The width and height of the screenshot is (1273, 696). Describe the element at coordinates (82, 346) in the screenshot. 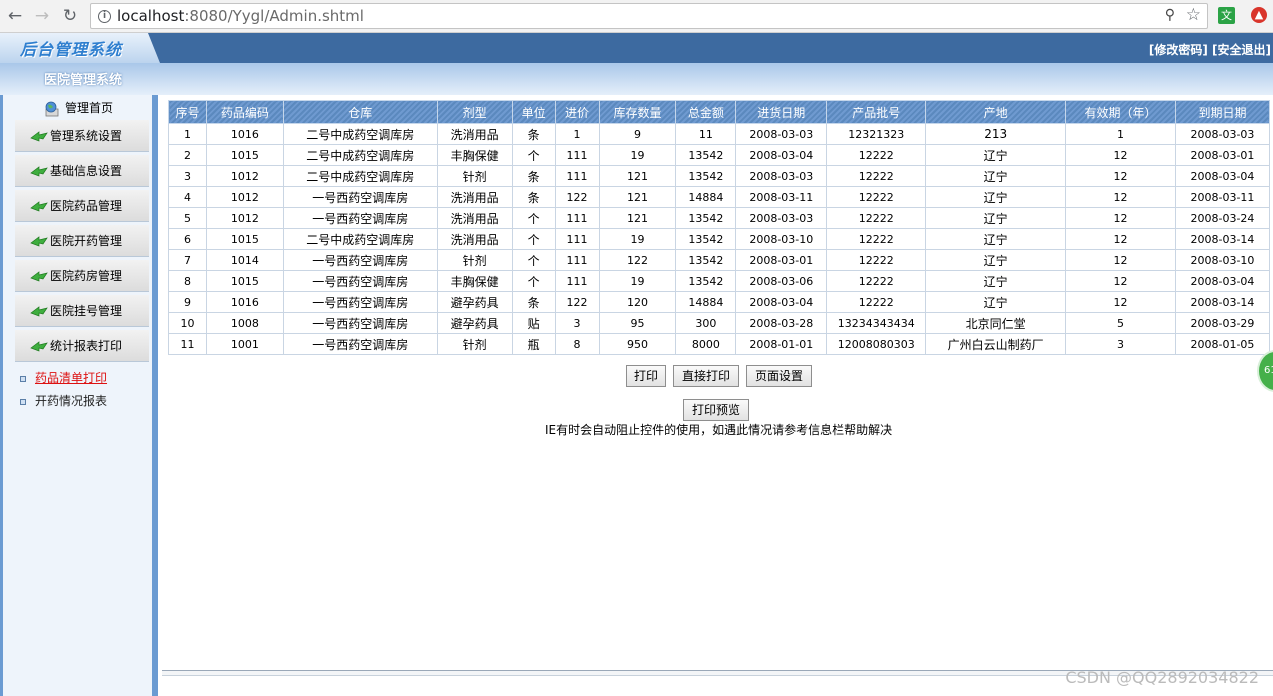

I see `menu-report-printing: 统计报表打印` at that location.